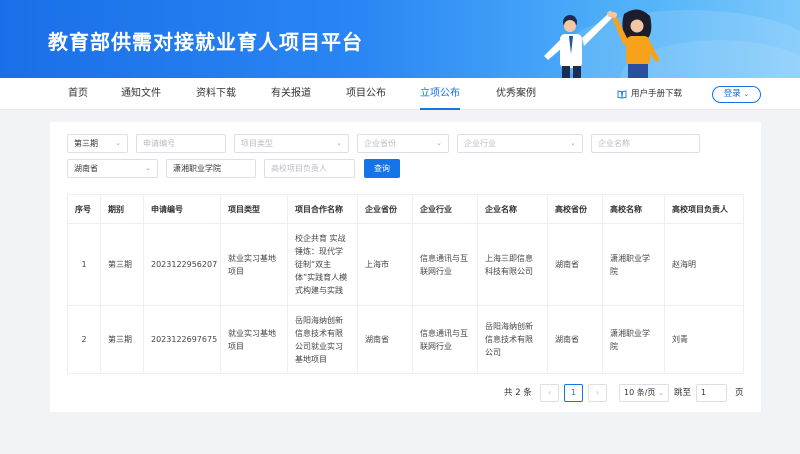 This screenshot has width=800, height=454. Describe the element at coordinates (516, 94) in the screenshot. I see `nav-item-excellent-cases: 优秀案例` at that location.